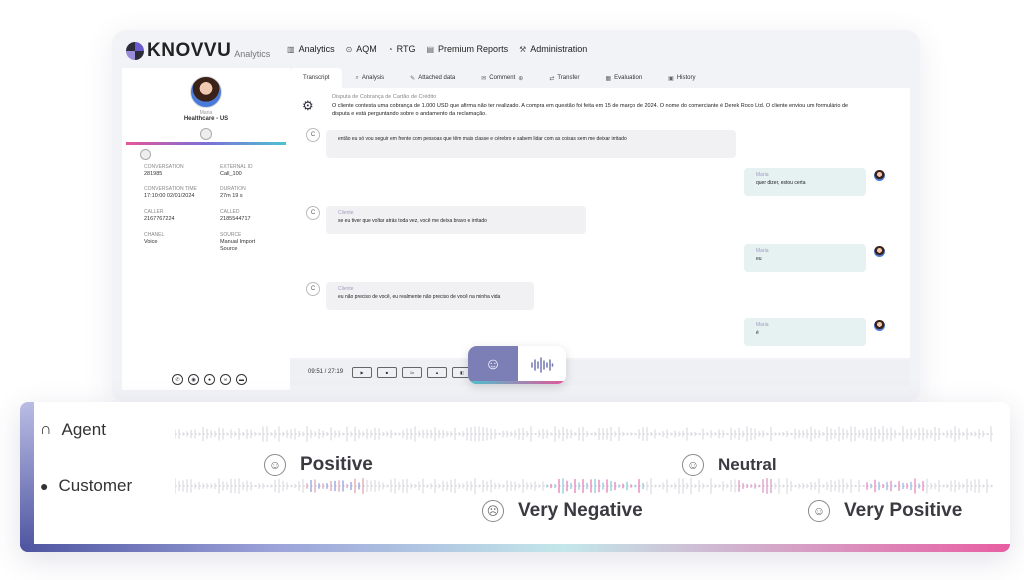  I want to click on field-called: CALLED 2185544717, so click(235, 215).